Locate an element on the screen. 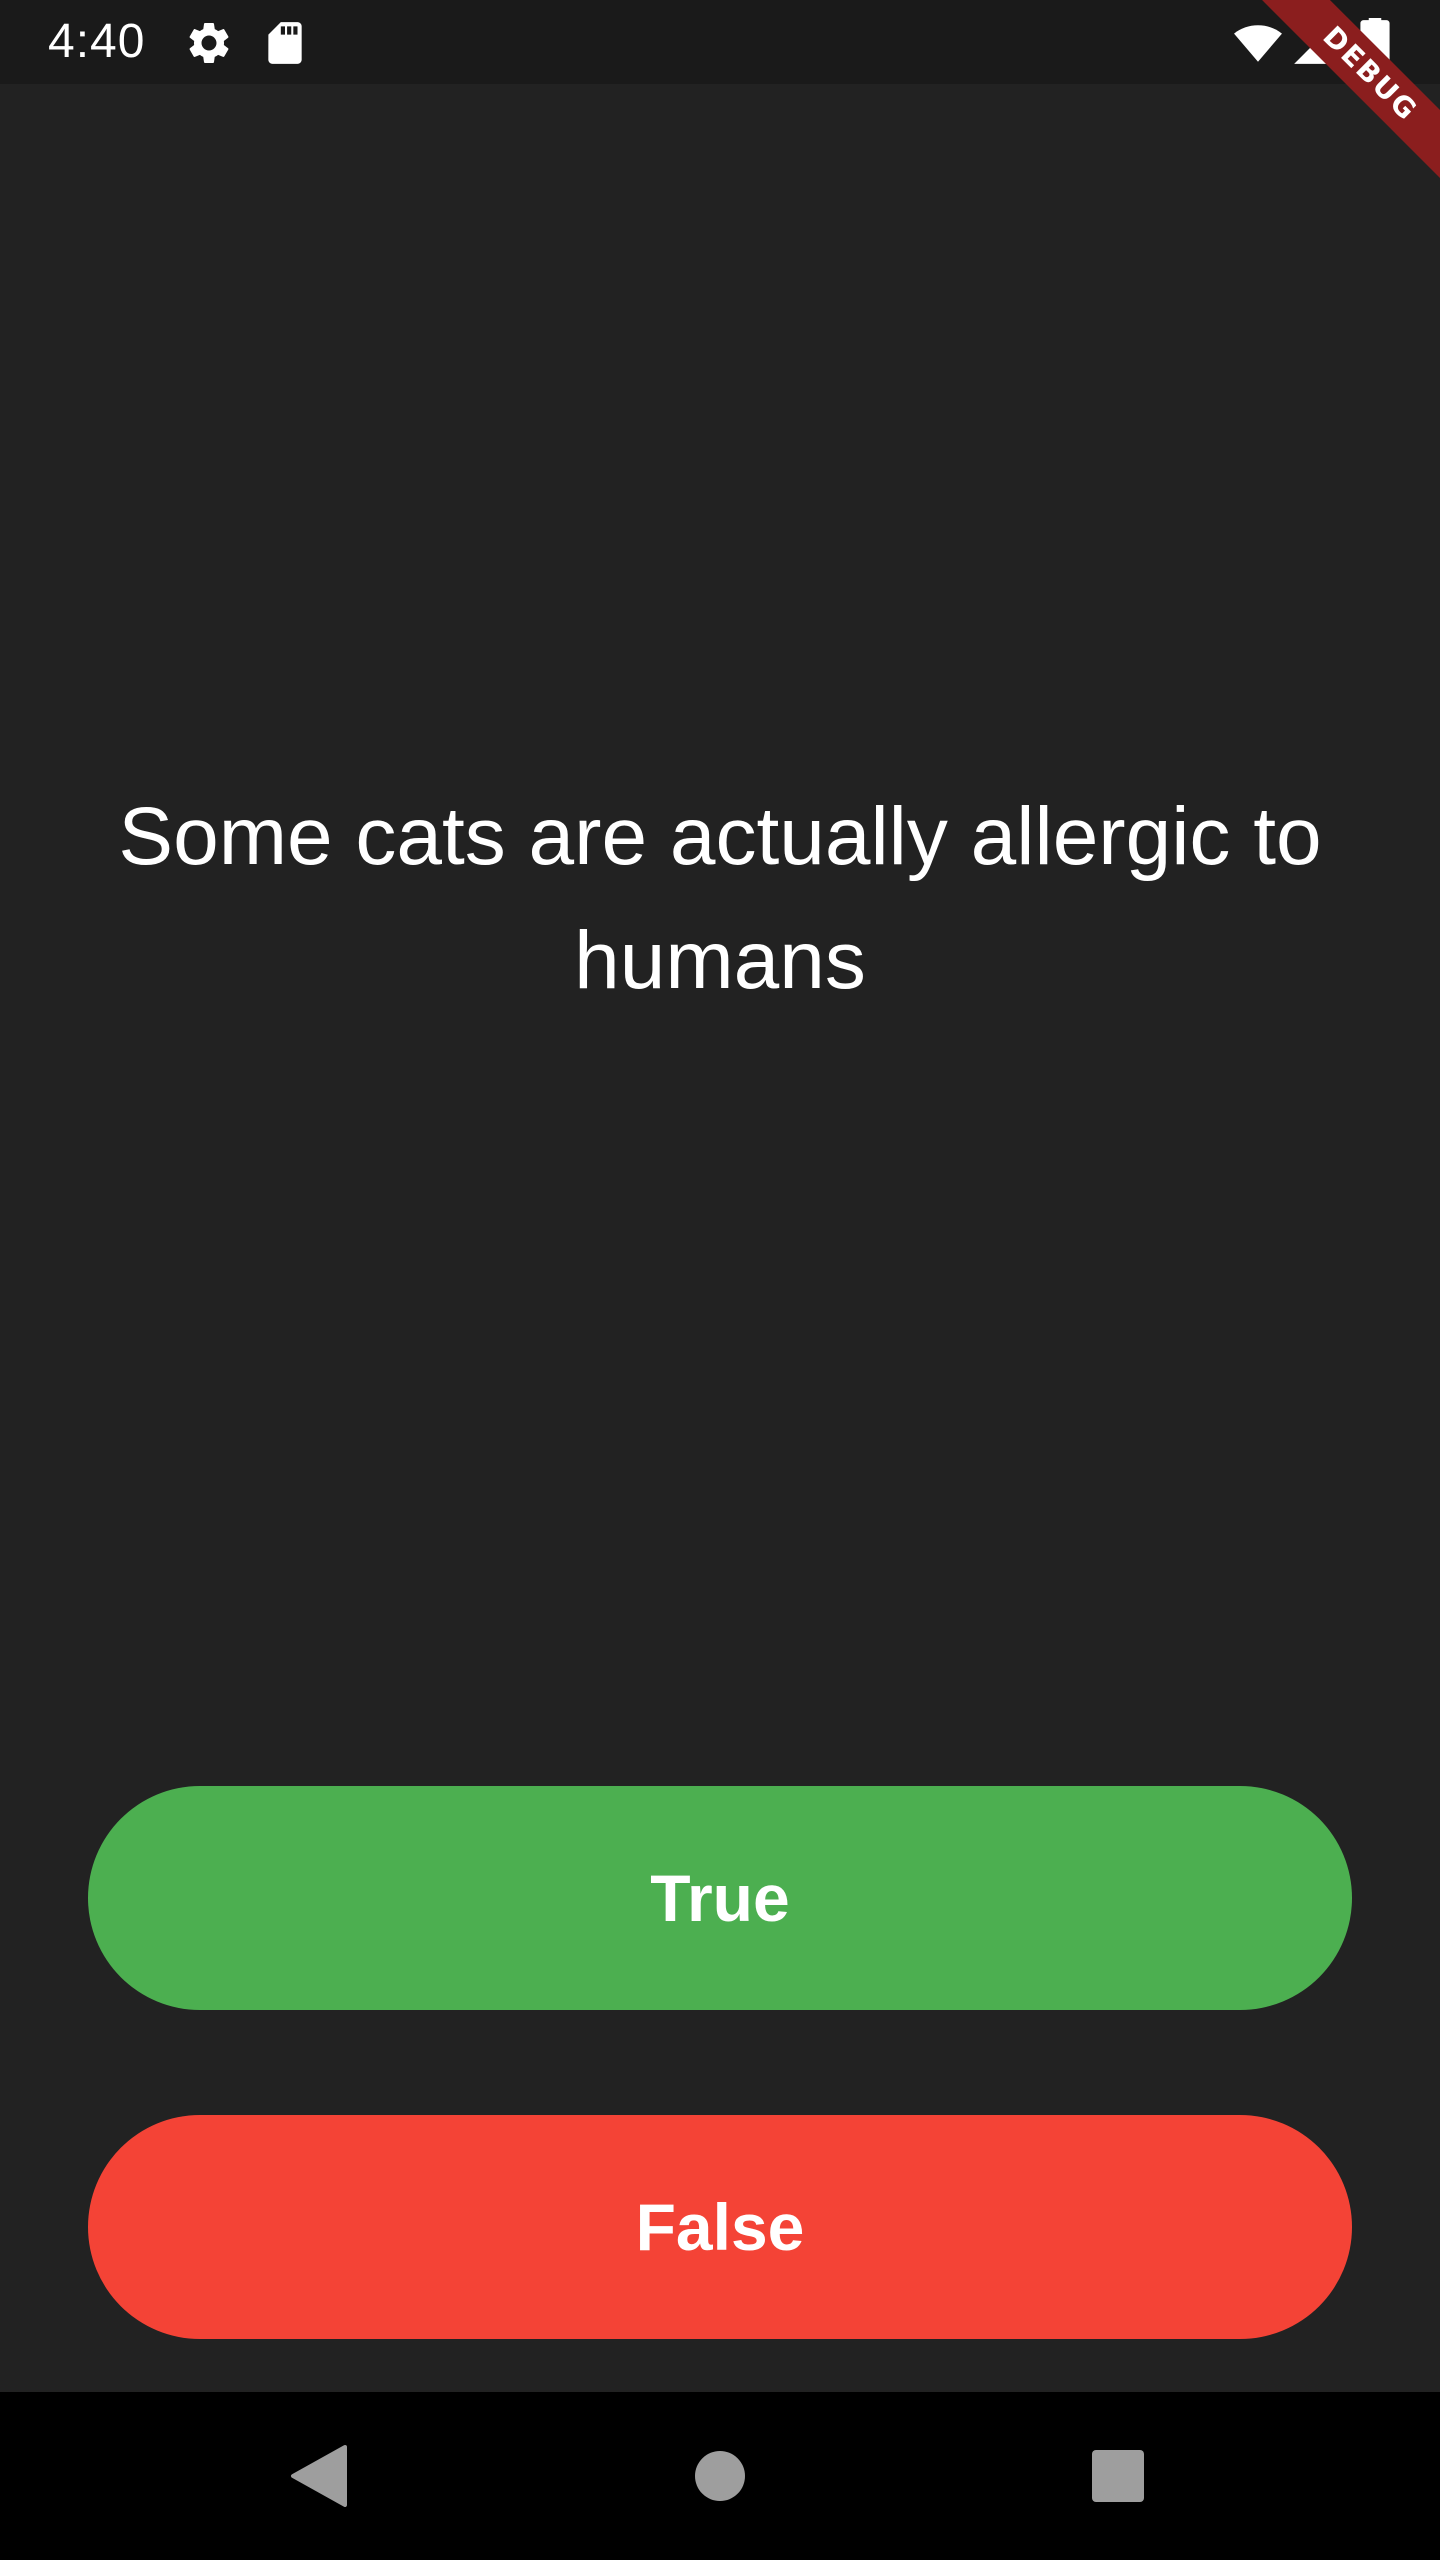 This screenshot has height=2560, width=1440. sd-card-icon is located at coordinates (285, 43).